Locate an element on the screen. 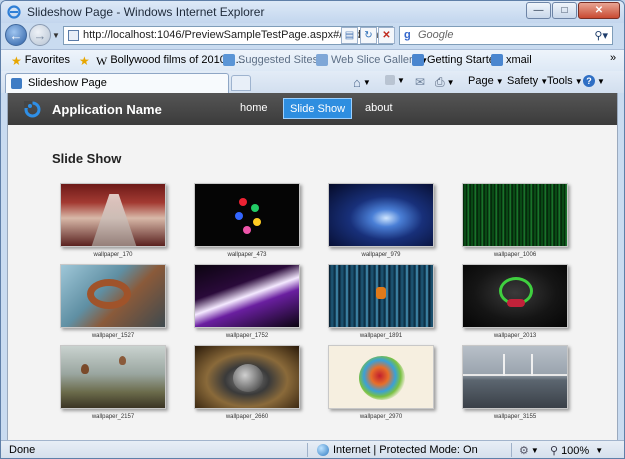  thumbnail-item: wallpaper_2013 is located at coordinates (515, 301).